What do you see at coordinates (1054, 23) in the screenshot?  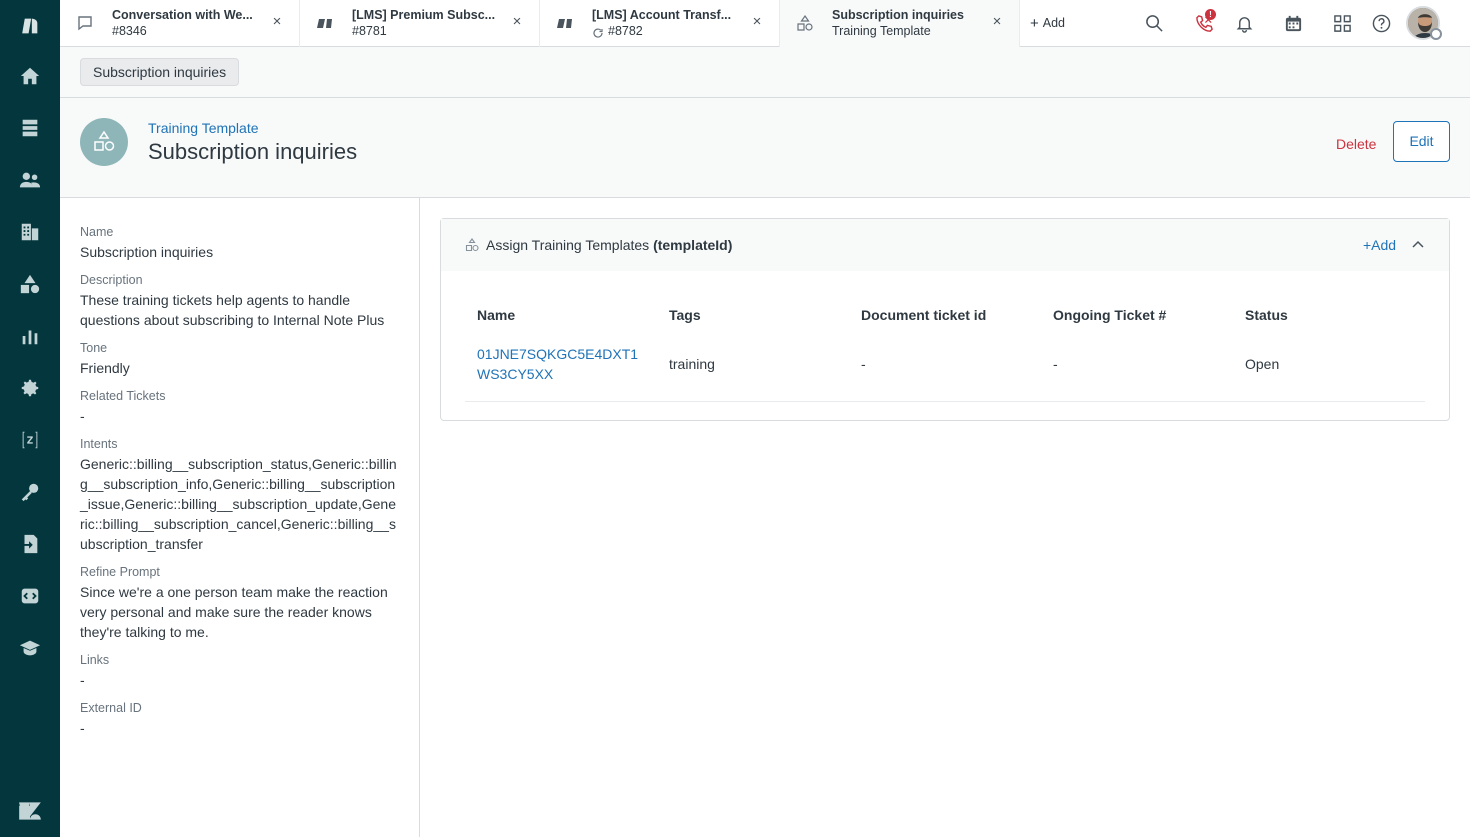 I see `add-tab-label: Add` at bounding box center [1054, 23].